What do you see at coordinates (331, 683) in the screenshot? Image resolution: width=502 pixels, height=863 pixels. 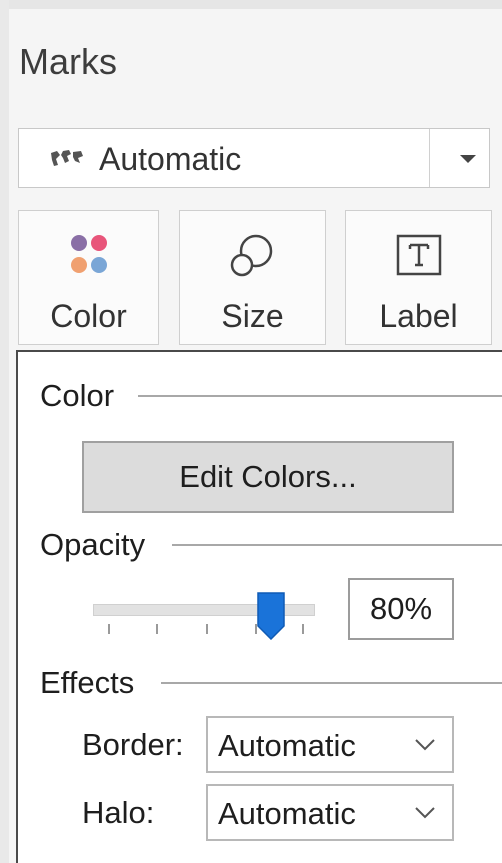 I see `effects-section-rule` at bounding box center [331, 683].